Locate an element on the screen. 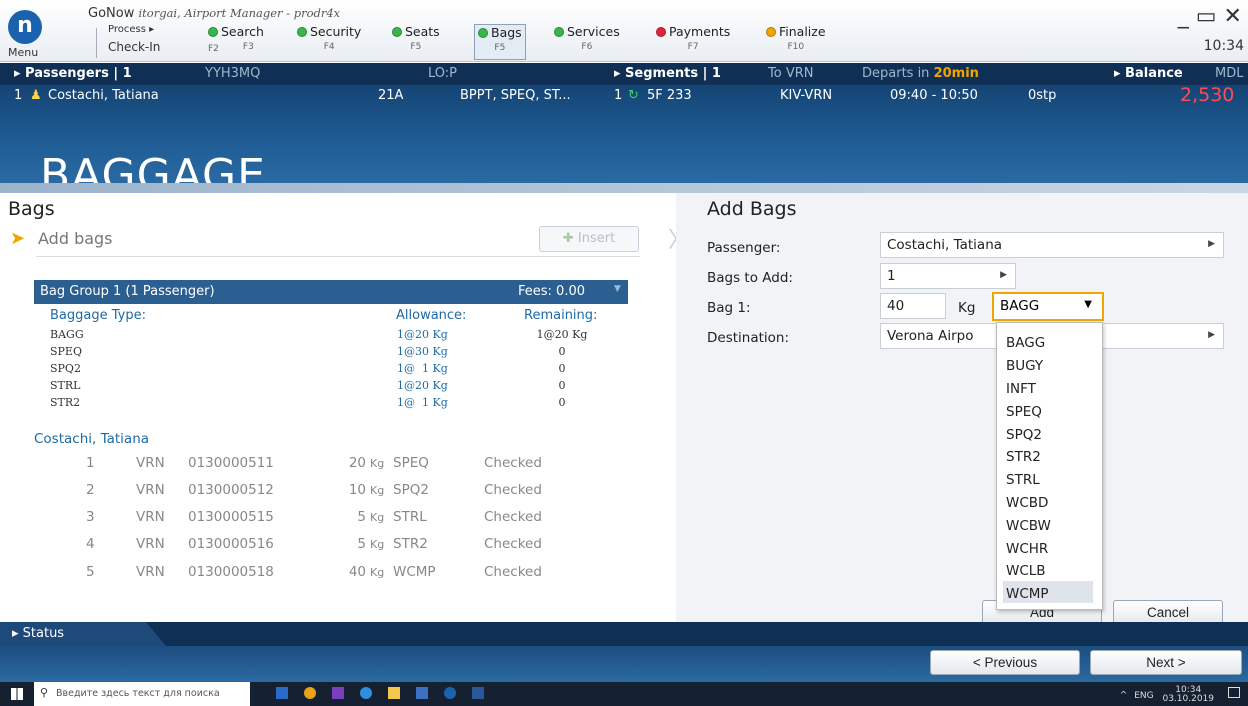  edge-icon is located at coordinates (366, 693).